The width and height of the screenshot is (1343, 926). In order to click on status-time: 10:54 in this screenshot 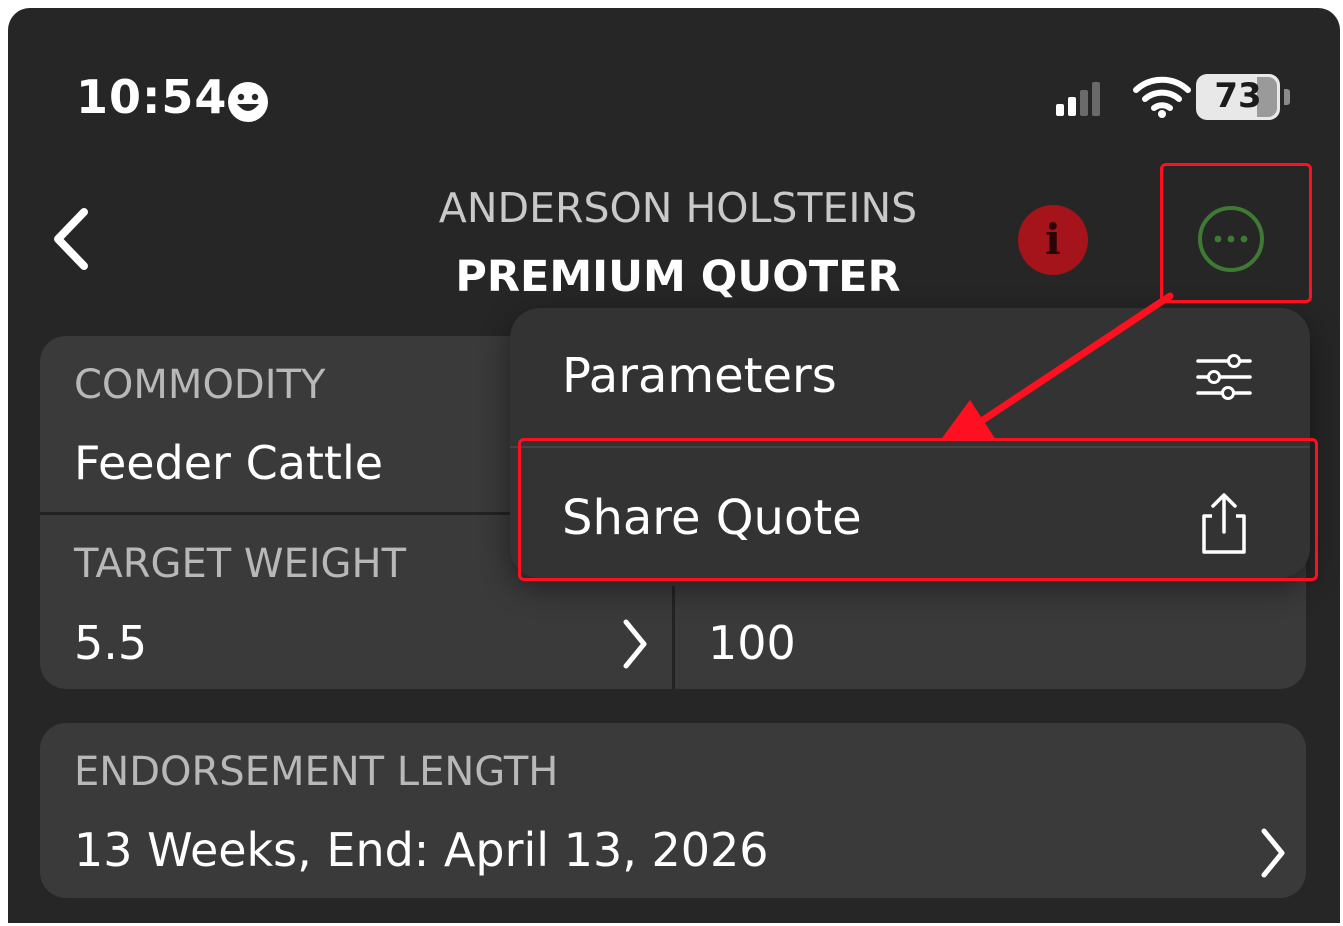, I will do `click(152, 97)`.